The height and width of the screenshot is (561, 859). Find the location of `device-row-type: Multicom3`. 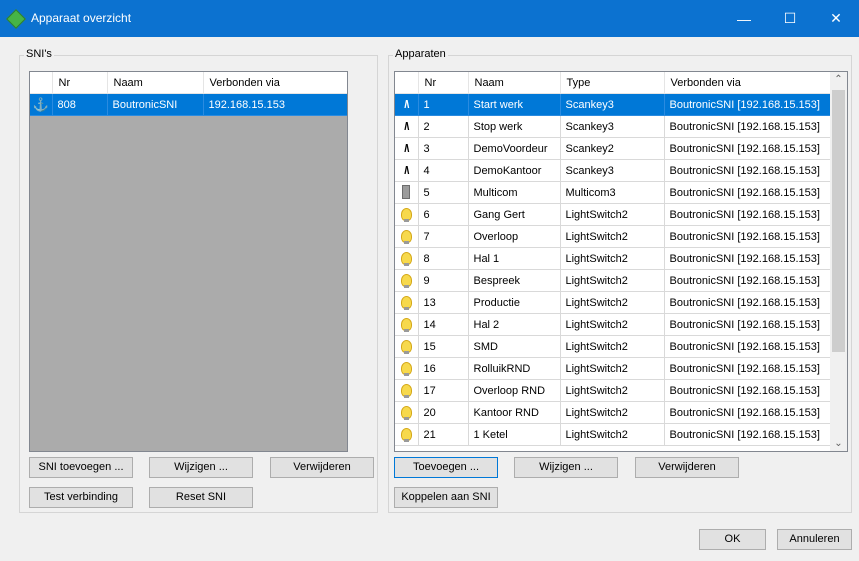

device-row-type: Multicom3 is located at coordinates (612, 192).